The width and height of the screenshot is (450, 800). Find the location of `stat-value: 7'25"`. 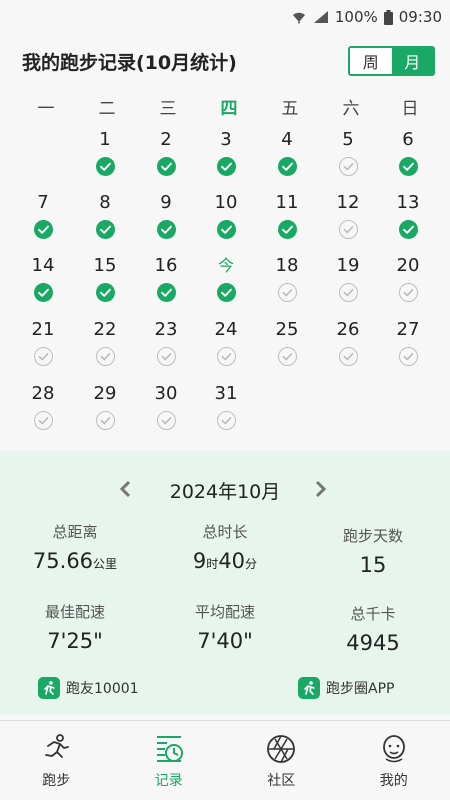

stat-value: 7'25" is located at coordinates (75, 641).